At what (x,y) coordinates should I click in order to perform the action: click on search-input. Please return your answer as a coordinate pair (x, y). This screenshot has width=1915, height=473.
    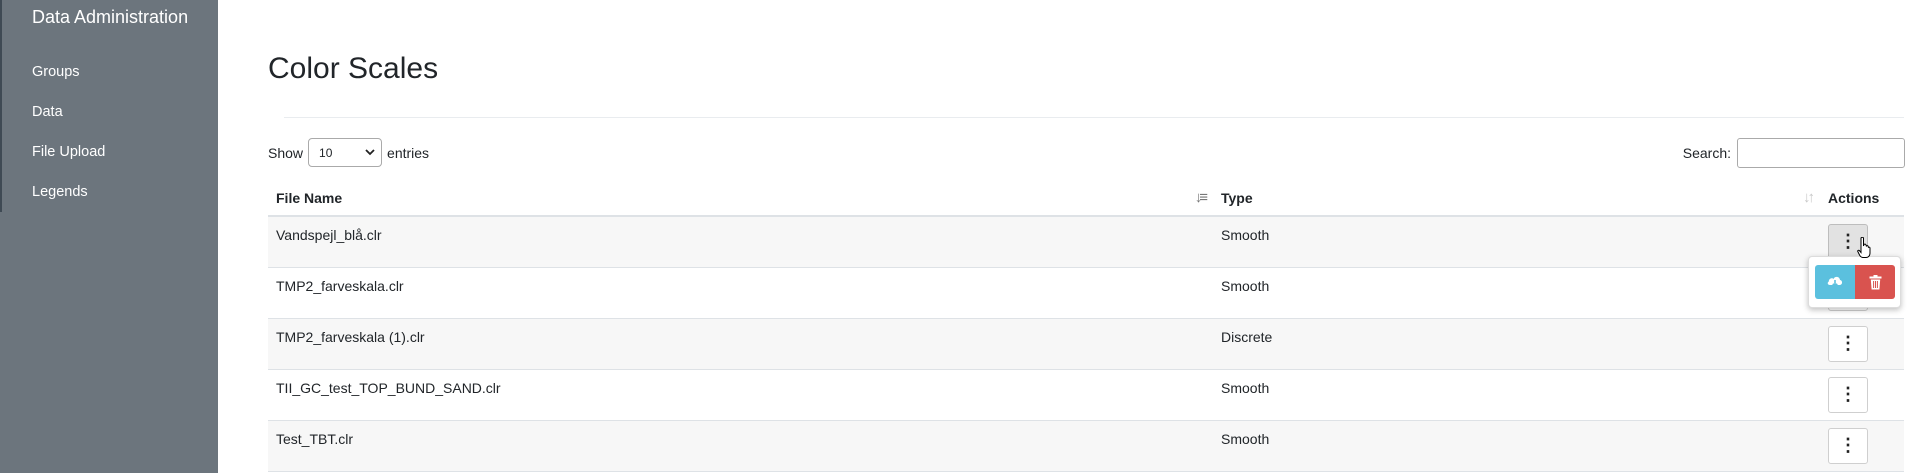
    Looking at the image, I should click on (1821, 153).